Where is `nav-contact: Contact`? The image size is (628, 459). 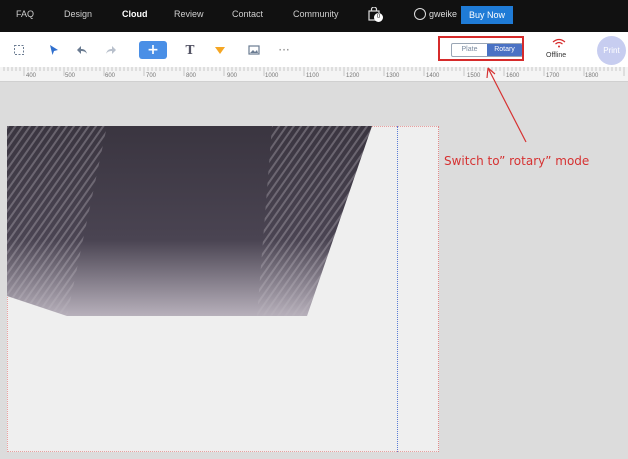 nav-contact: Contact is located at coordinates (247, 14).